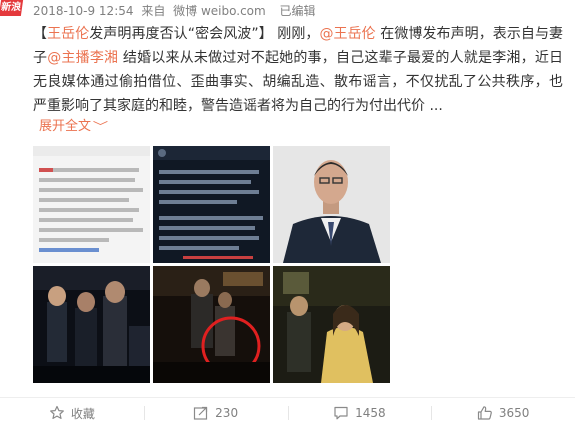 This screenshot has height=428, width=575. I want to click on like-count: 3650, so click(514, 413).